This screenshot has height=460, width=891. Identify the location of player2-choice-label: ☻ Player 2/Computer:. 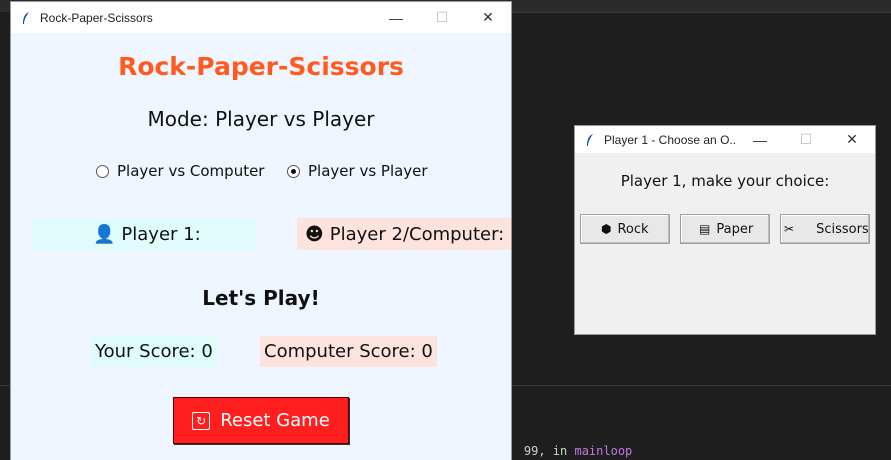
(404, 234).